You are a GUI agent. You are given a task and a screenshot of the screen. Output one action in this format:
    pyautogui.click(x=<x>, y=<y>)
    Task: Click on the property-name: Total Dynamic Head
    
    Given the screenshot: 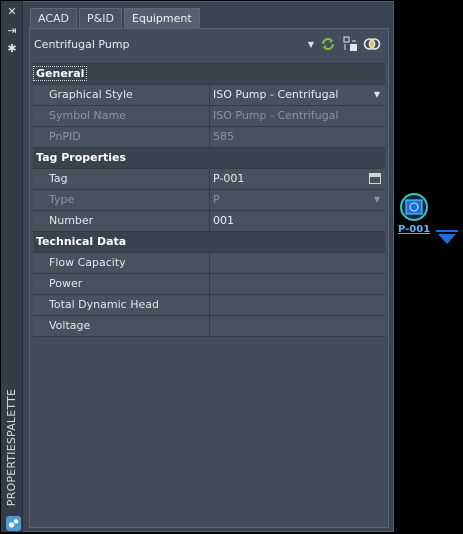 What is the action you would take?
    pyautogui.click(x=121, y=305)
    